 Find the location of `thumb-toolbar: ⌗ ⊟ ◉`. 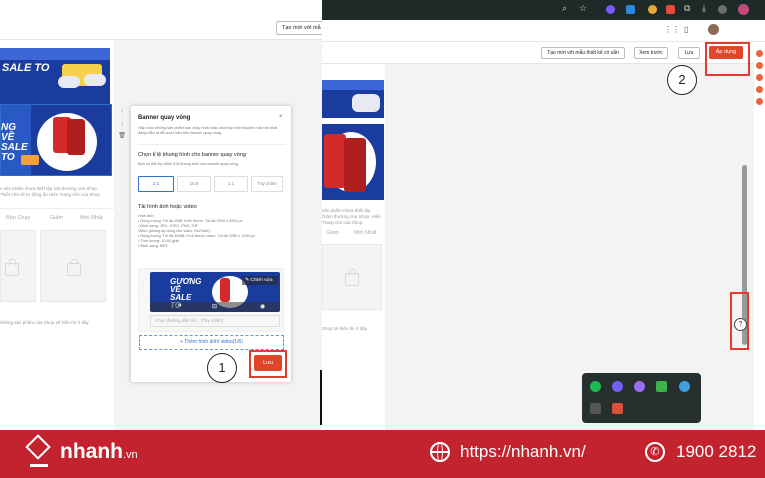

thumb-toolbar: ⌗ ⊟ ◉ is located at coordinates (215, 307).